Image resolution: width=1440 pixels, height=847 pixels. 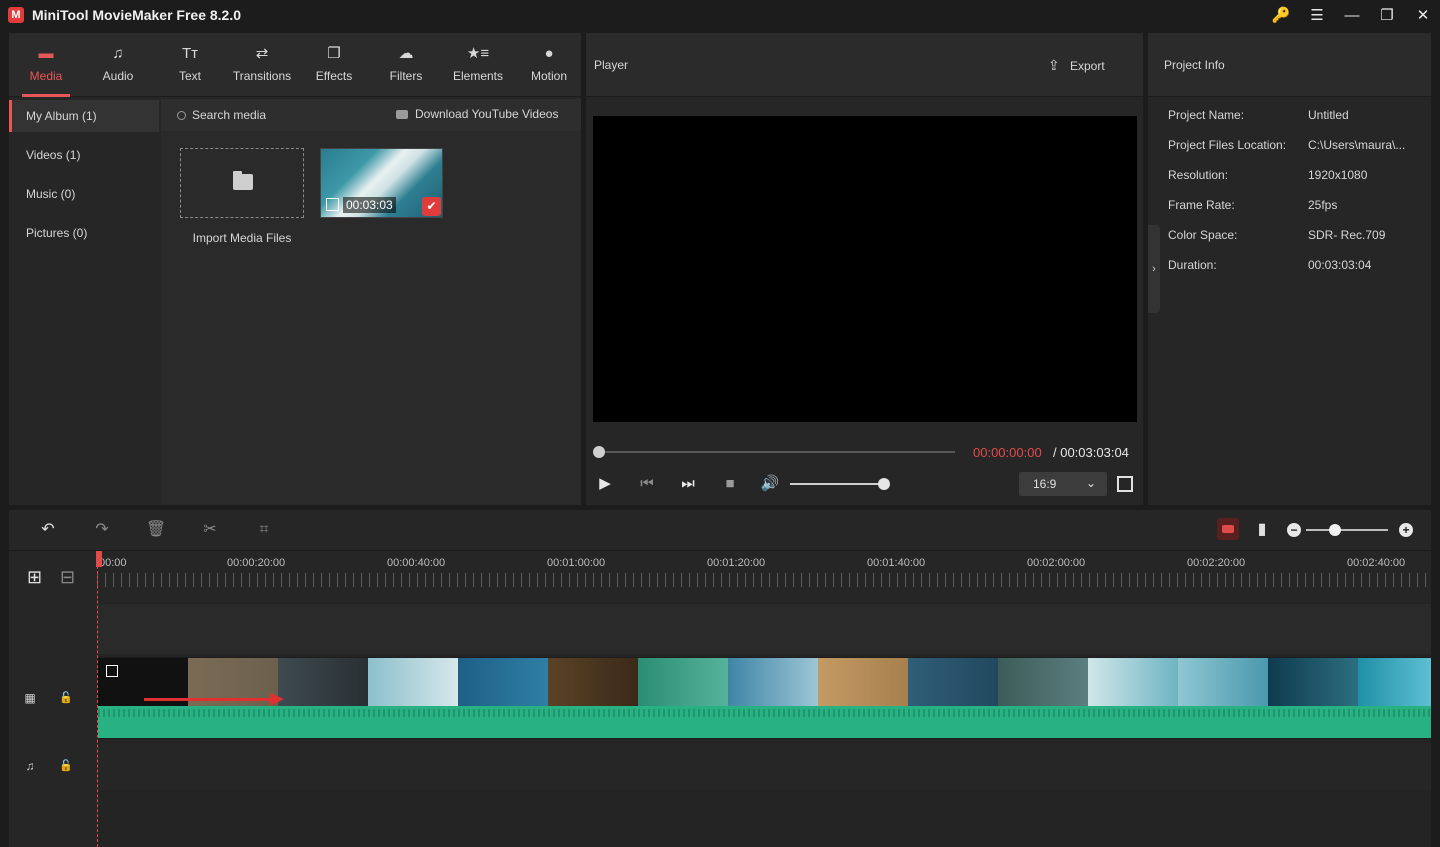 I want to click on media-icon: ▬, so click(x=46, y=53).